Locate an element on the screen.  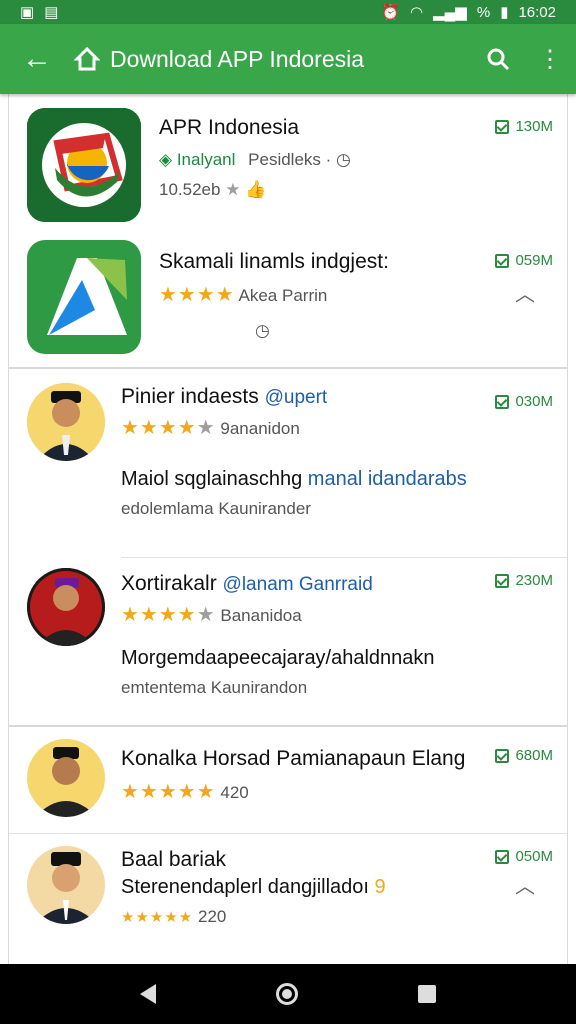
size-label: 050M is located at coordinates (524, 856).